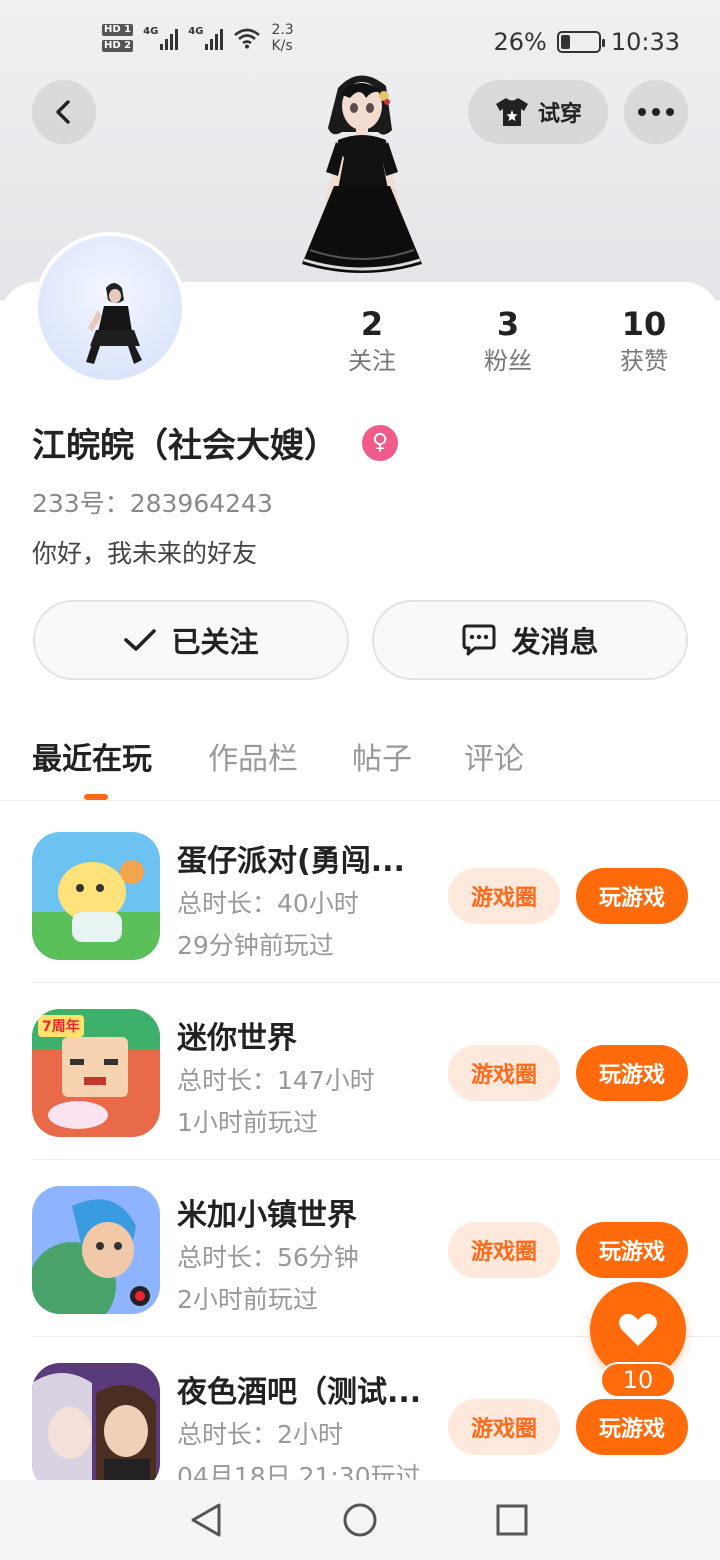 The width and height of the screenshot is (720, 1560). What do you see at coordinates (118, 46) in the screenshot?
I see `hd2-indicator: HD 2` at bounding box center [118, 46].